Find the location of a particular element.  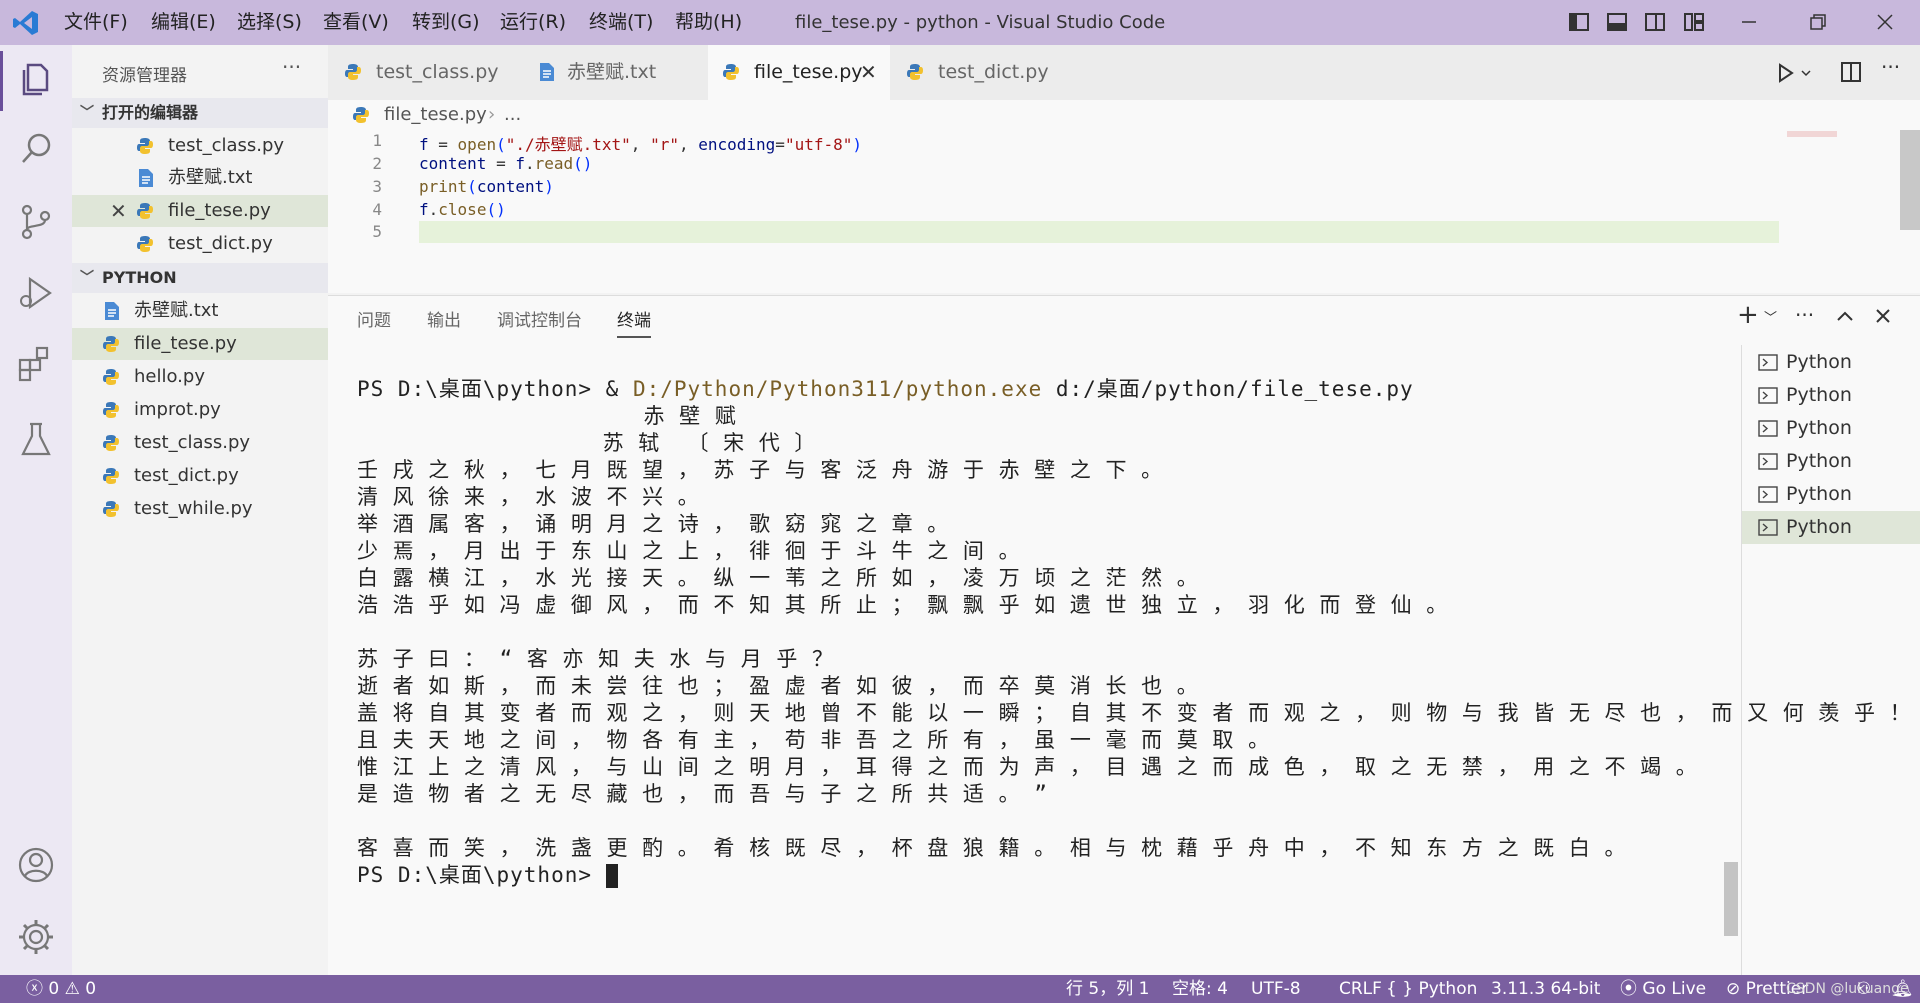

file-item: test_while.py is located at coordinates (200, 509).